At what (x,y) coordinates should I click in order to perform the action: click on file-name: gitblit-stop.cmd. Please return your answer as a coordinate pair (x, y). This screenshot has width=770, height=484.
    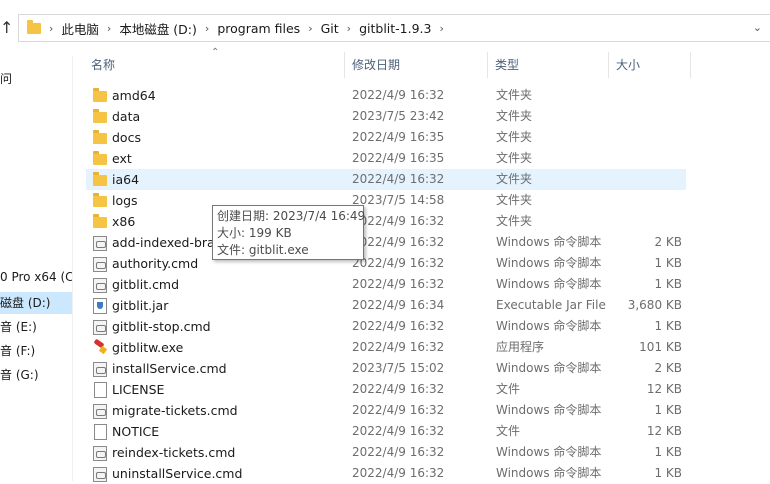
    Looking at the image, I should click on (161, 326).